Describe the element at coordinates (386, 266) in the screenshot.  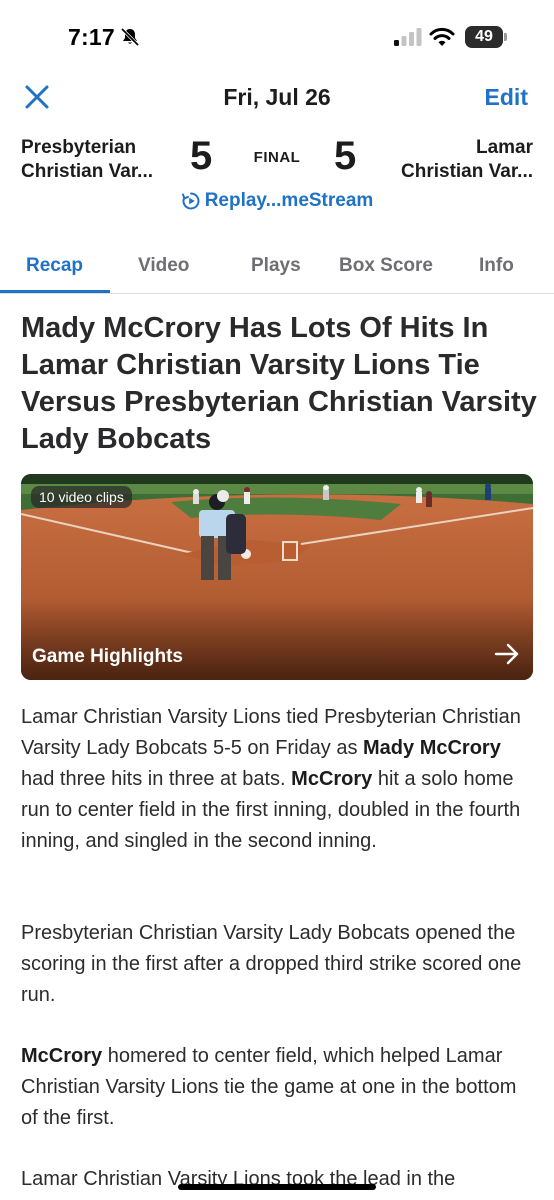
I see `tab-box-score: Box Score` at that location.